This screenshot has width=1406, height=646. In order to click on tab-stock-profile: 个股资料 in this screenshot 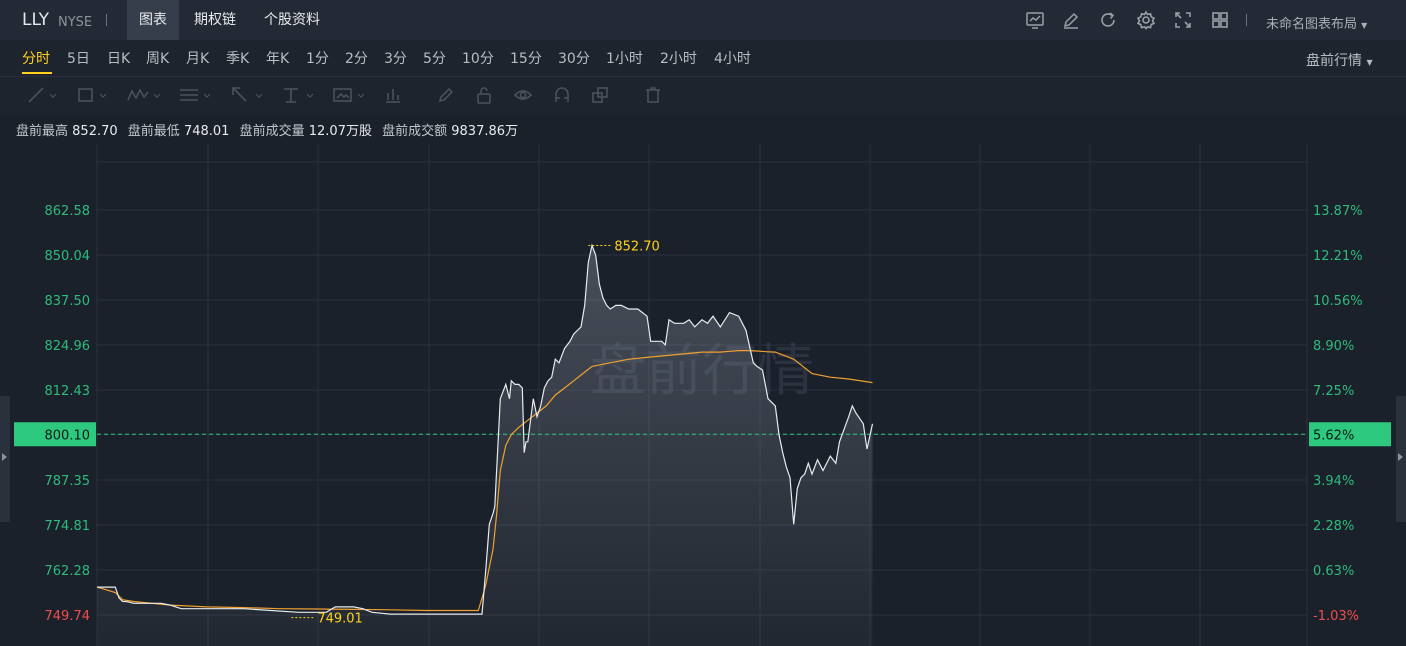, I will do `click(292, 20)`.